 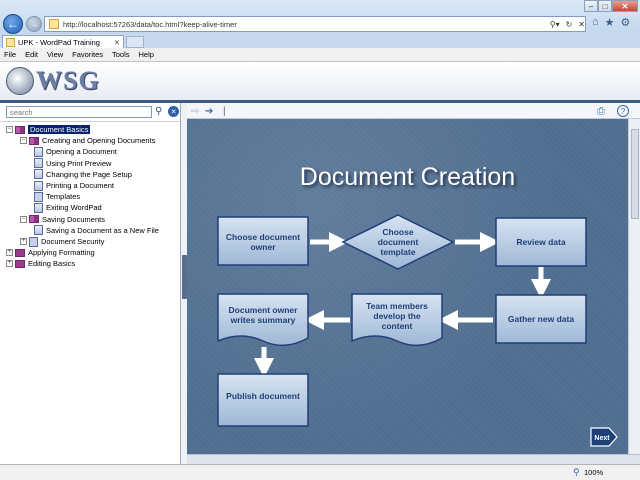 What do you see at coordinates (605, 6) in the screenshot?
I see `maximize-window-button: □` at bounding box center [605, 6].